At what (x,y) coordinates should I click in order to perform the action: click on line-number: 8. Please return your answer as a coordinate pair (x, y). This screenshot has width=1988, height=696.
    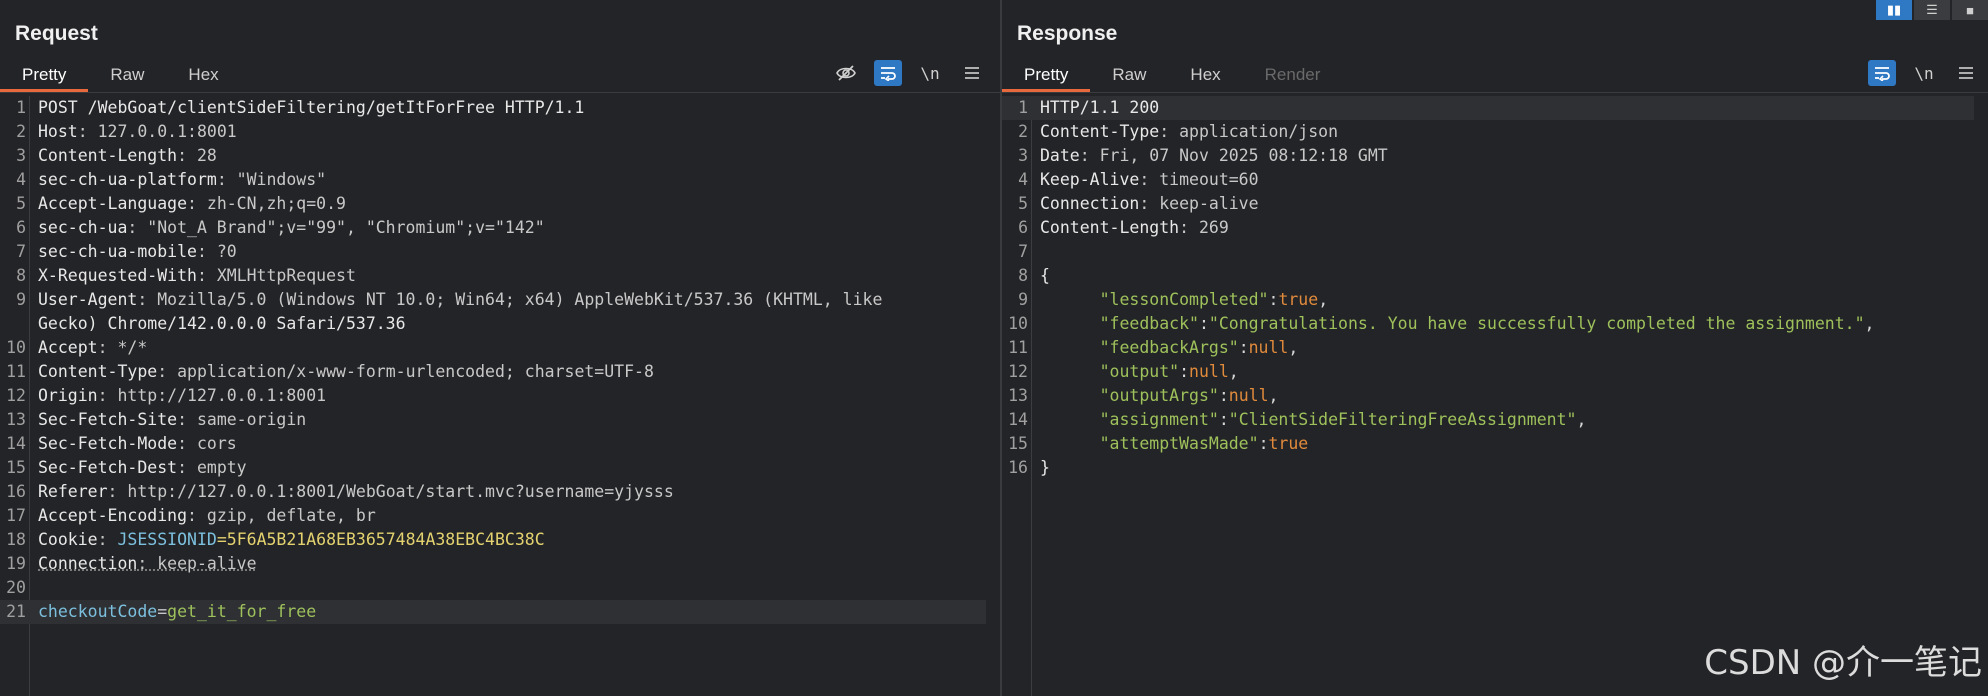
    Looking at the image, I should click on (21, 275).